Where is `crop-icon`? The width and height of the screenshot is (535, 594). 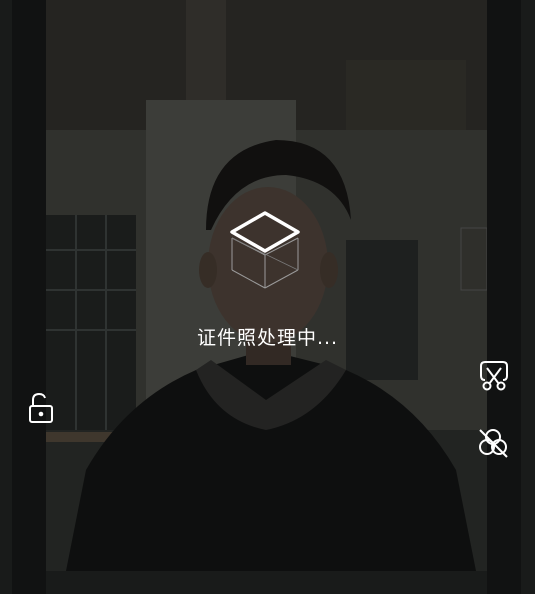 crop-icon is located at coordinates (494, 375).